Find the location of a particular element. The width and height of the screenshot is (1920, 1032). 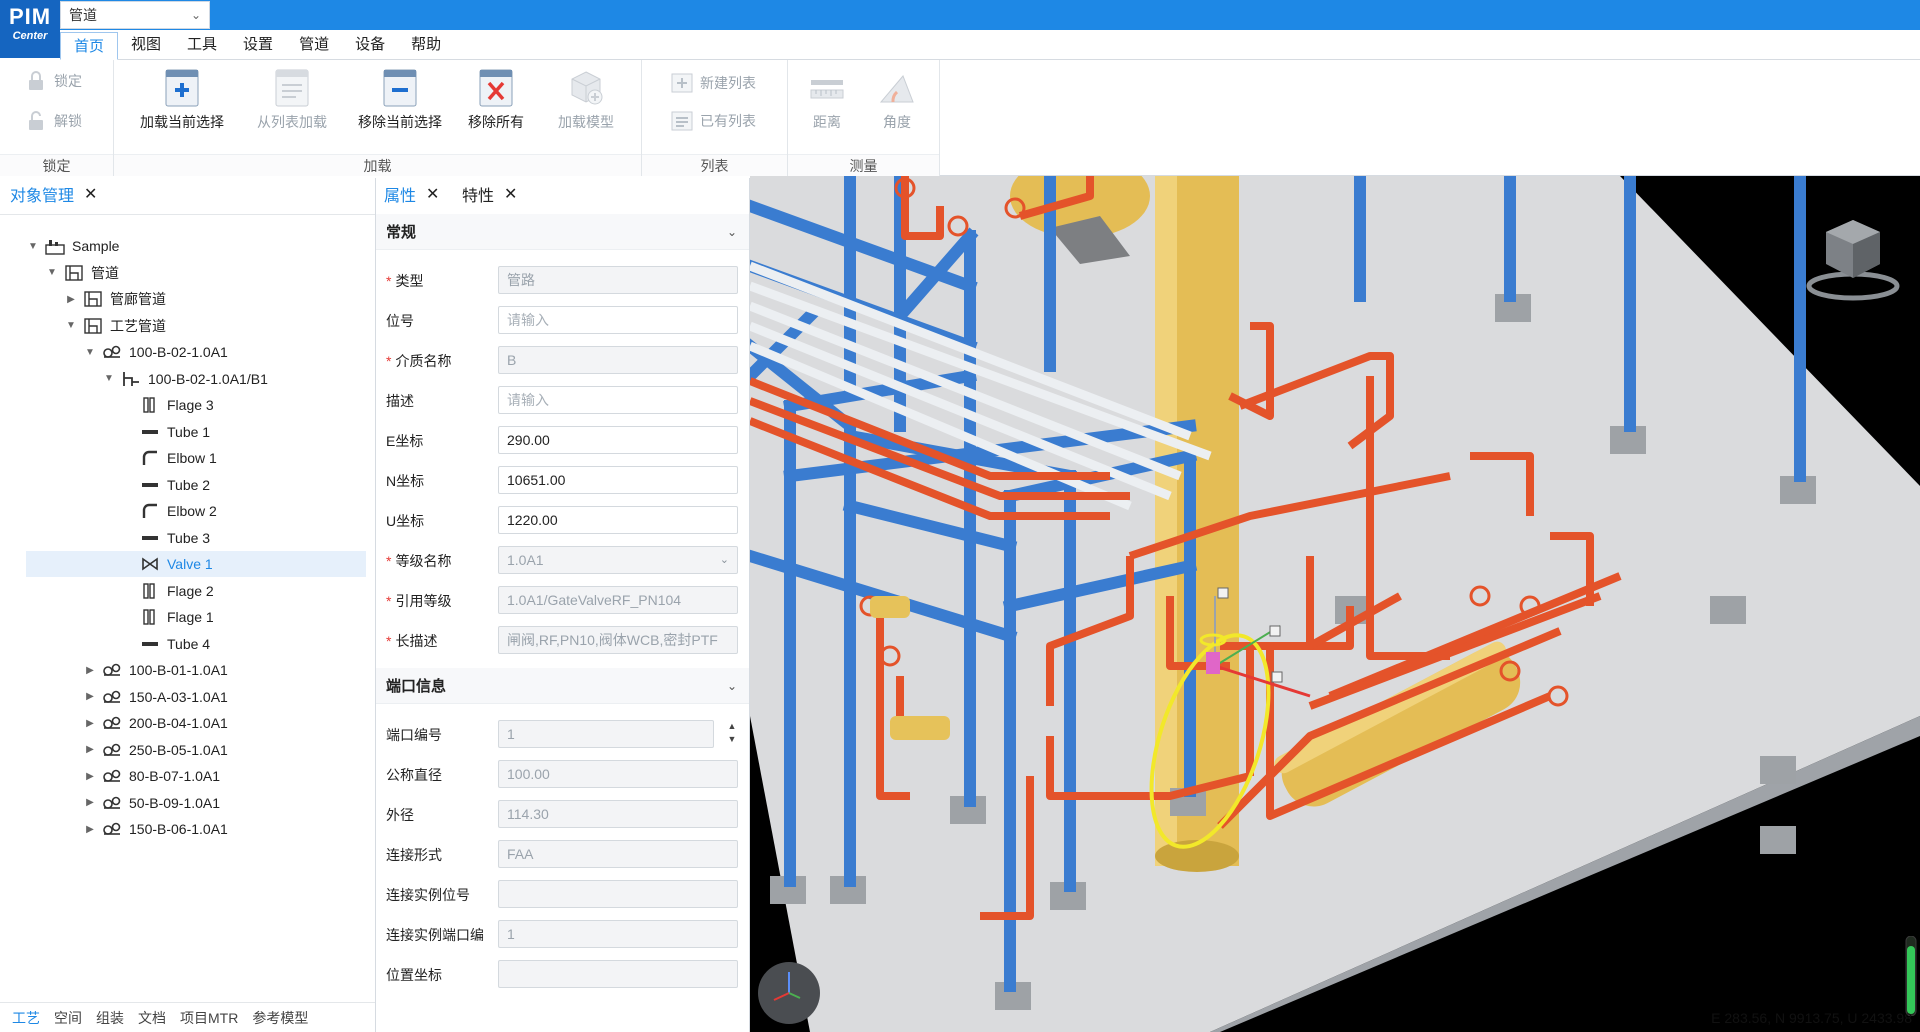

tree-node: ▼ 100-B-02-1.0A1 is located at coordinates (127, 352).